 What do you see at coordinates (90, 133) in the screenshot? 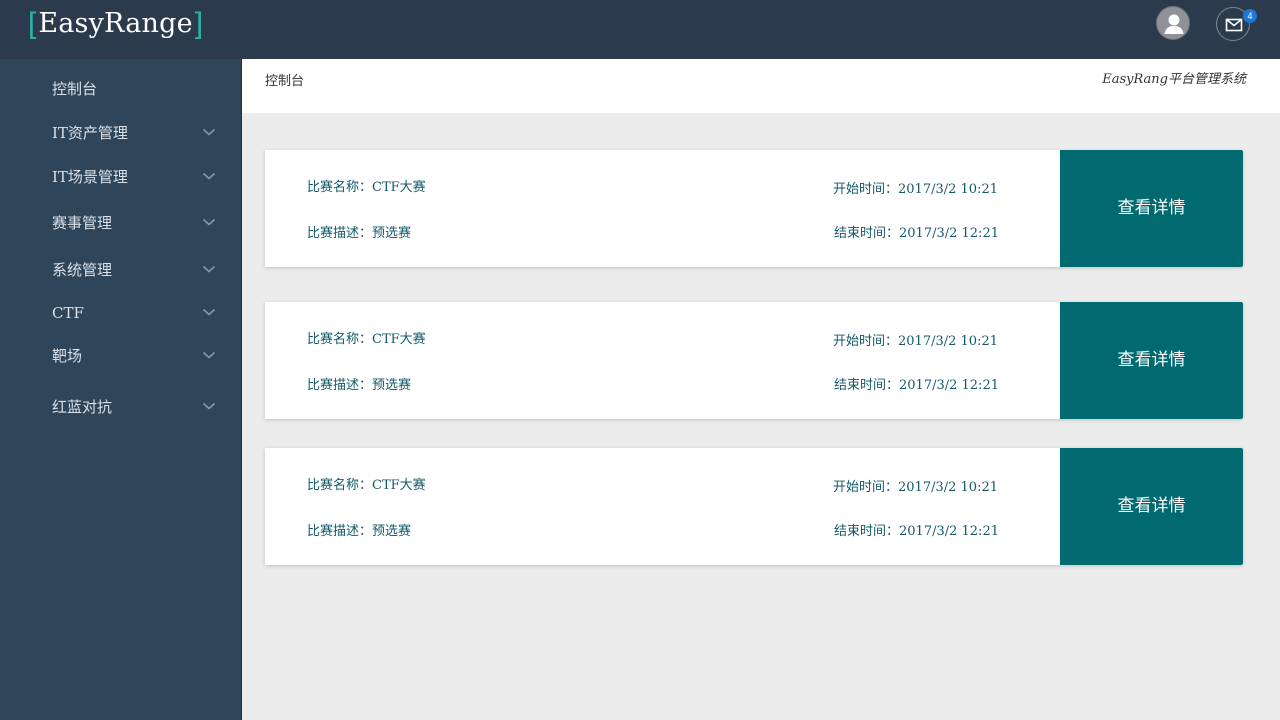
I see `sidebar-item-label: IT资产管理` at bounding box center [90, 133].